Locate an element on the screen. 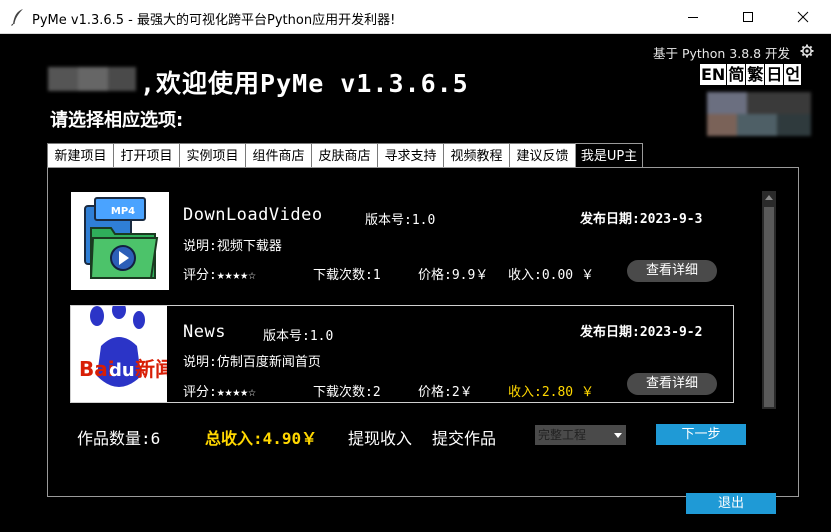  project-type-value: 完整工程 is located at coordinates (562, 435).